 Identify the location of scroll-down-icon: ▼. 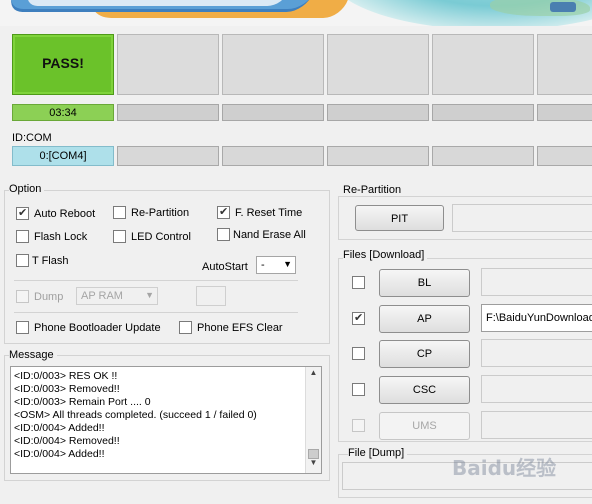
(313, 465).